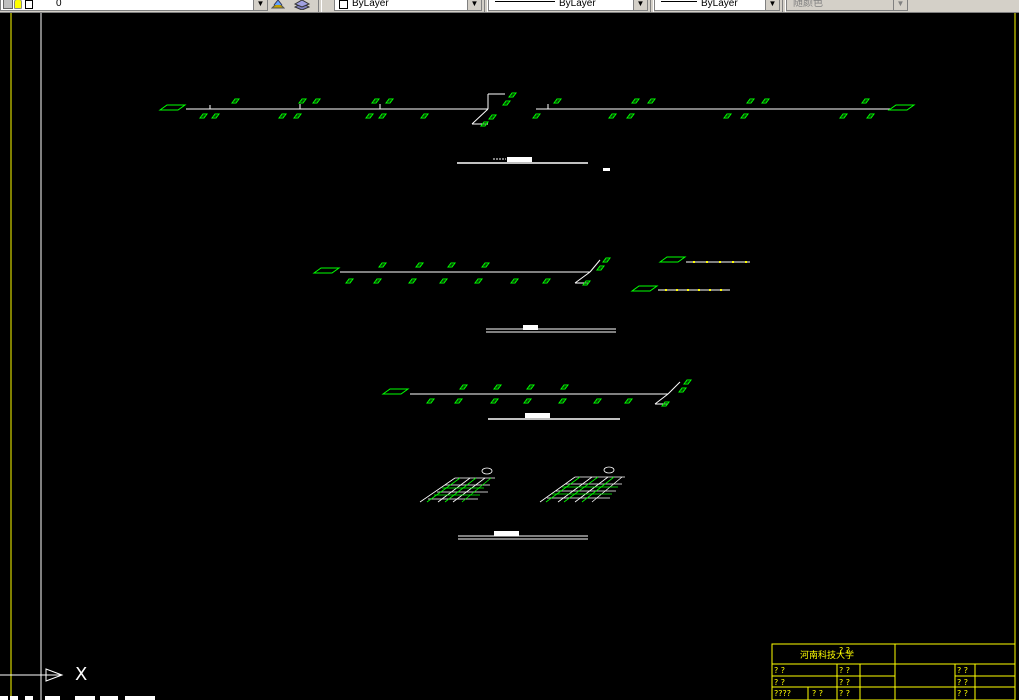 Image resolution: width=1019 pixels, height=700 pixels. Describe the element at coordinates (77, 698) in the screenshot. I see `layout-tabs` at that location.